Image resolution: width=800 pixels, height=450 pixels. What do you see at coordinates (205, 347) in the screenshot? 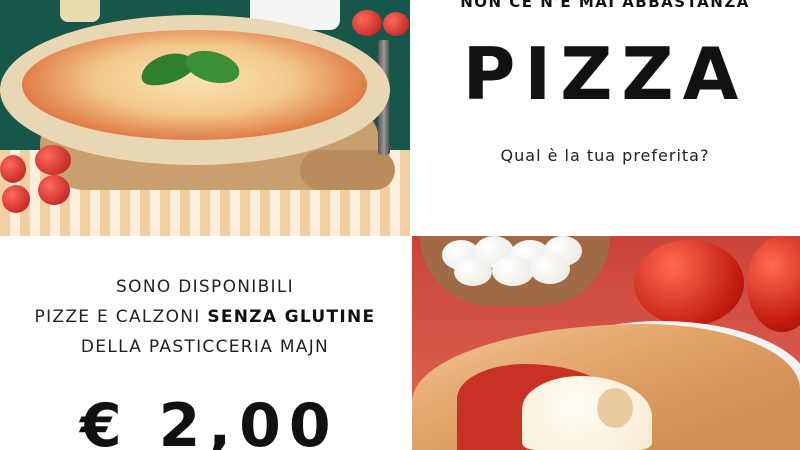
I see `info-line-3: DELLA PASTICCERIA MAJN` at bounding box center [205, 347].